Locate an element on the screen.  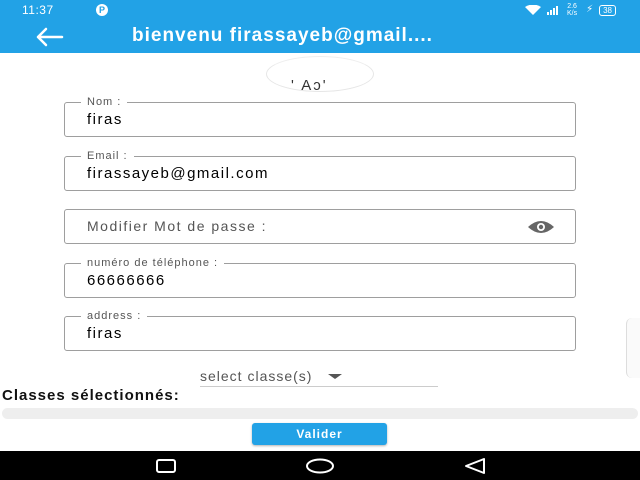
avatar: ' Aɔ' is located at coordinates (320, 74).